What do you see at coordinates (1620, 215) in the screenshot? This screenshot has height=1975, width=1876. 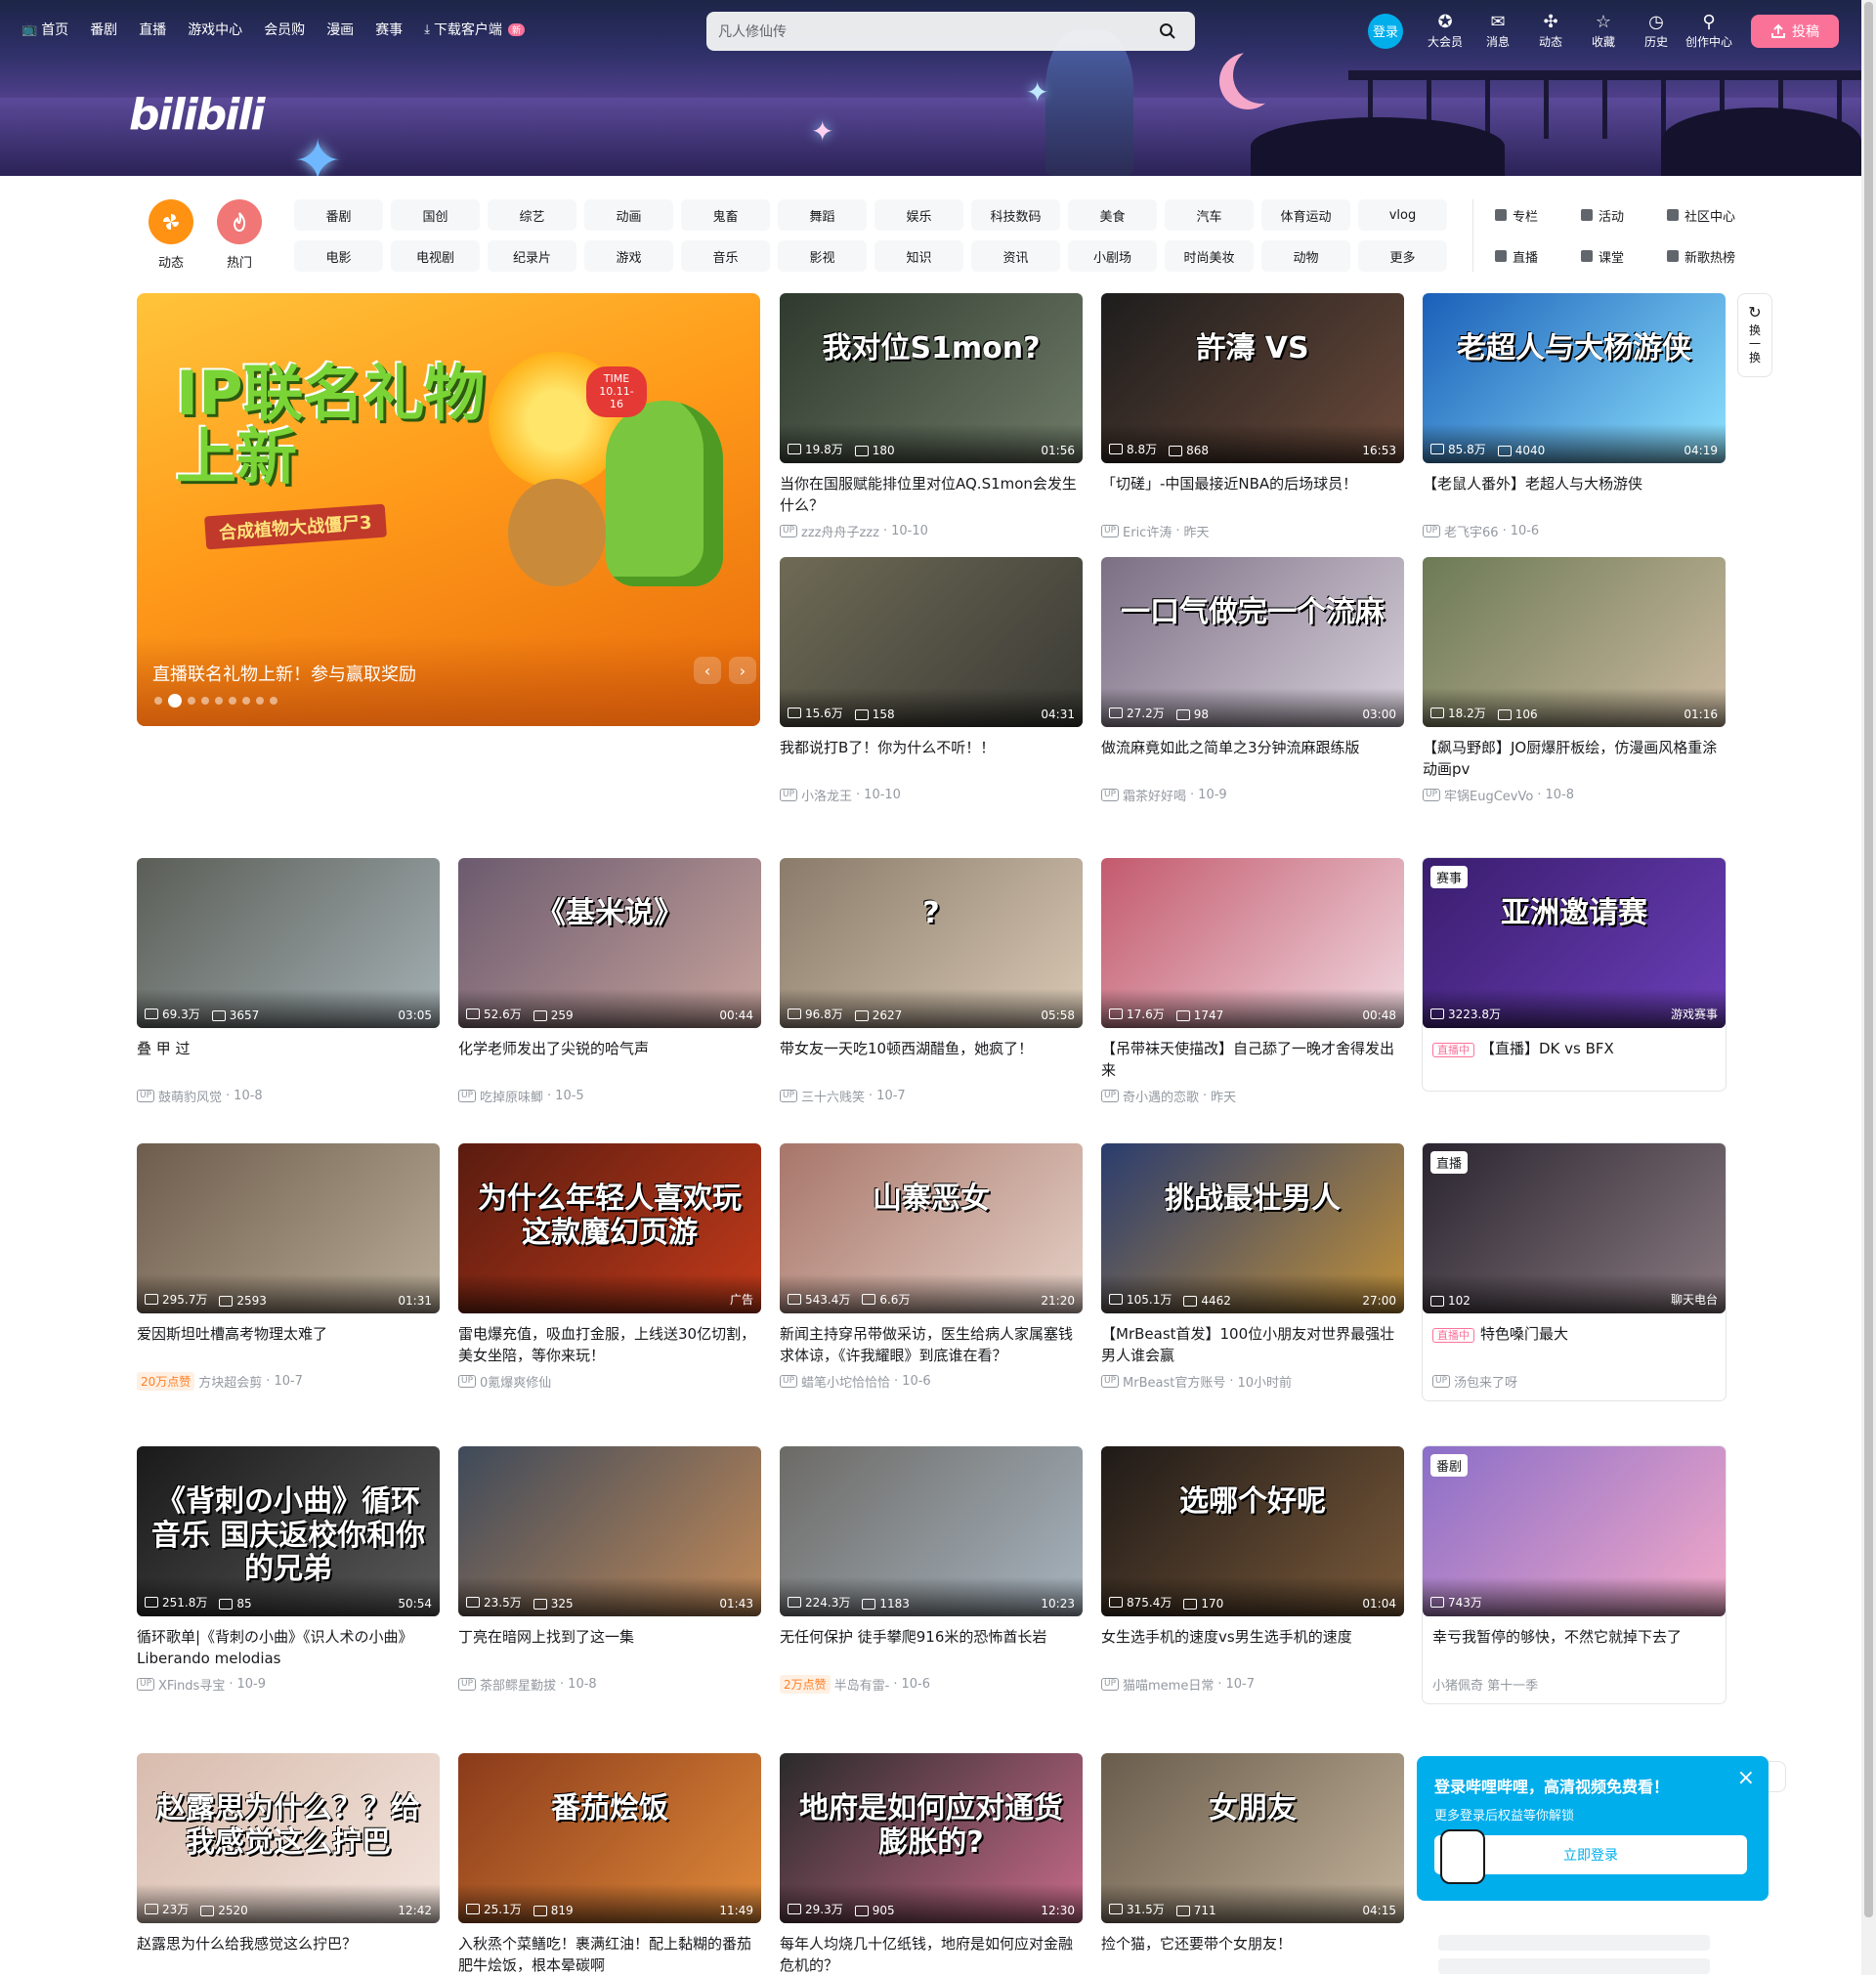 I see `channel-link: 活动` at bounding box center [1620, 215].